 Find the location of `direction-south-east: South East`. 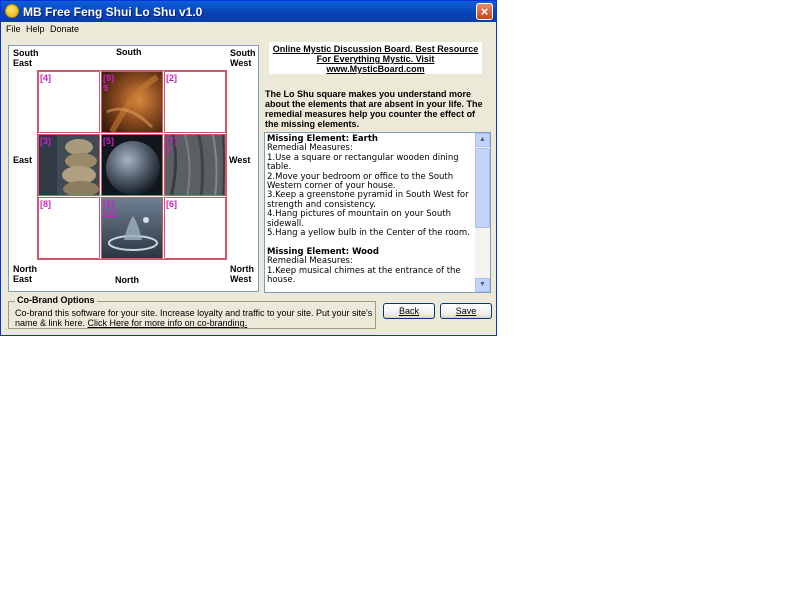

direction-south-east: South East is located at coordinates (26, 58).